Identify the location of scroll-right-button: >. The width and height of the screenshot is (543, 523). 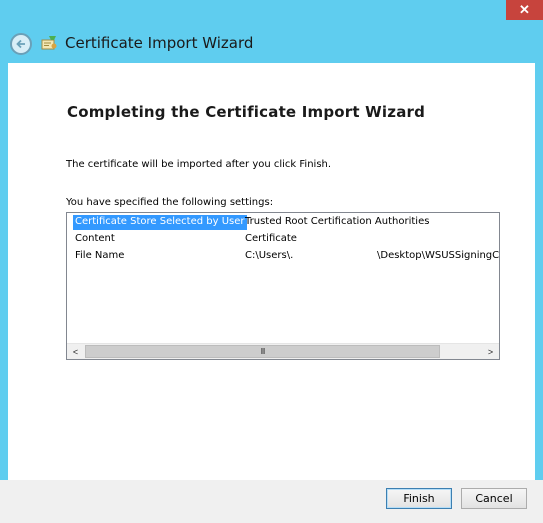
(490, 351).